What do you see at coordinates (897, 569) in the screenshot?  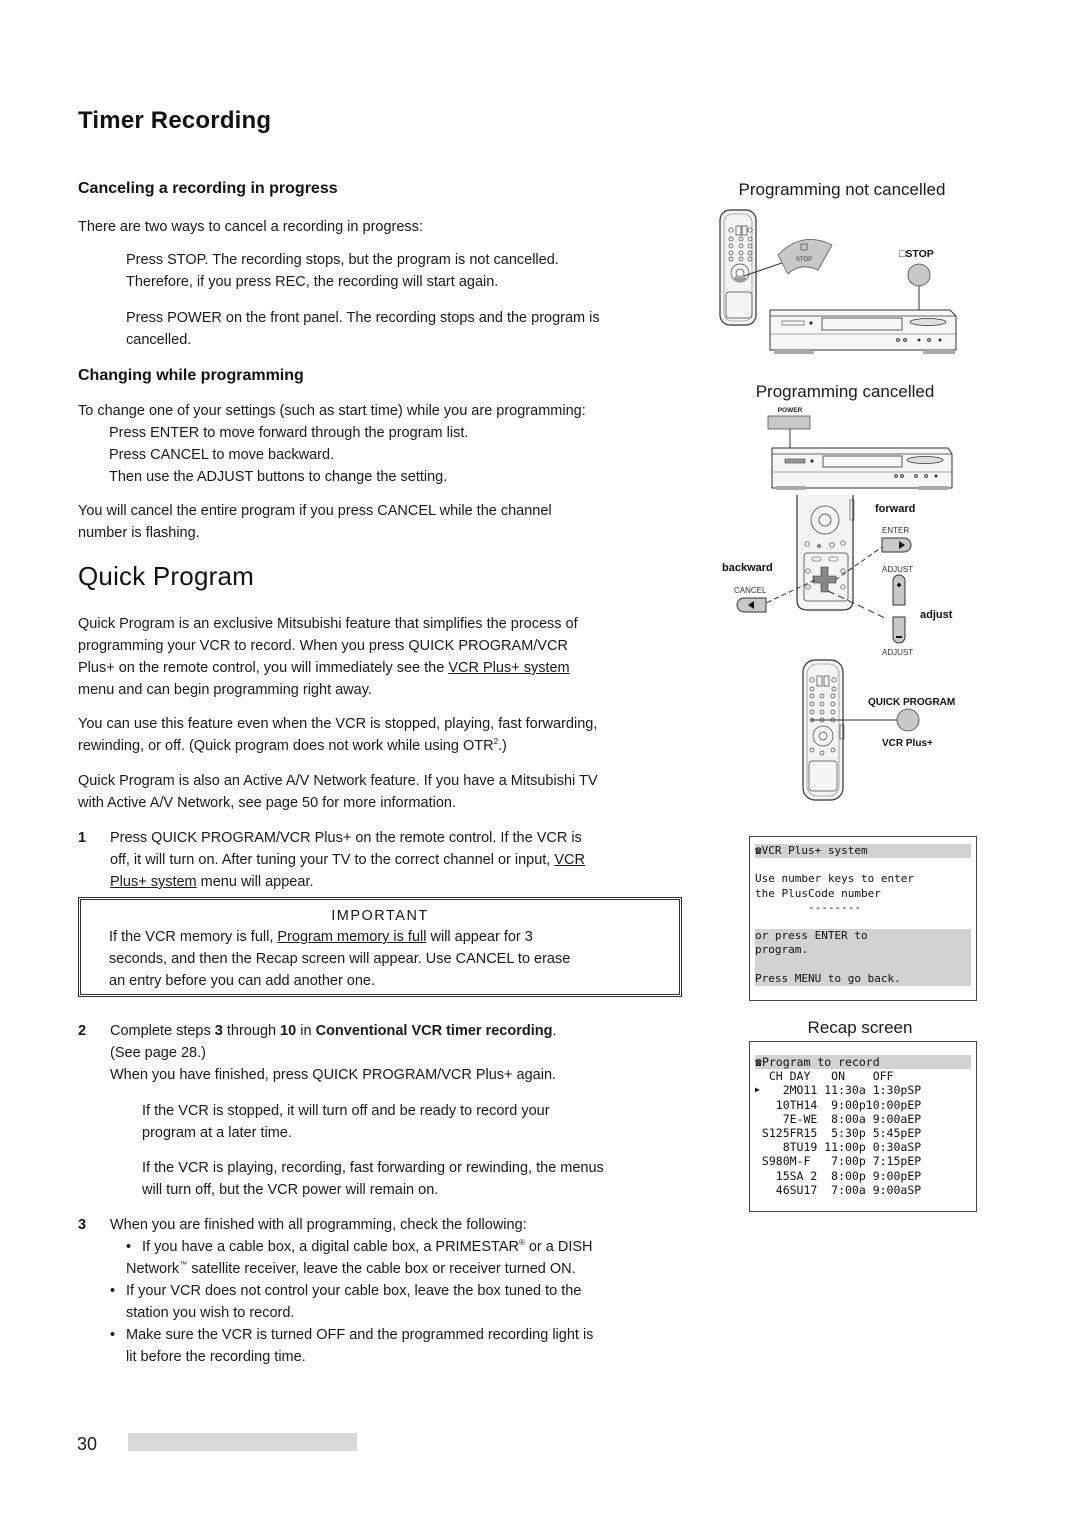 I see `adjust-label-top: ADJUST` at bounding box center [897, 569].